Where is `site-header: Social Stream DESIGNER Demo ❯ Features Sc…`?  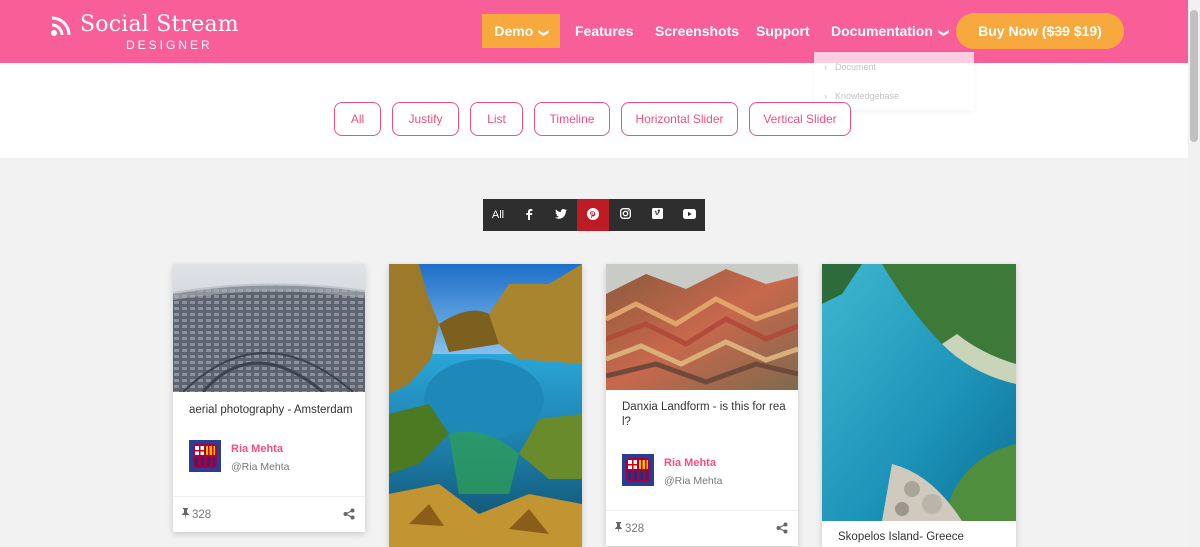
site-header: Social Stream DESIGNER Demo ❯ Features Sc… is located at coordinates (594, 31).